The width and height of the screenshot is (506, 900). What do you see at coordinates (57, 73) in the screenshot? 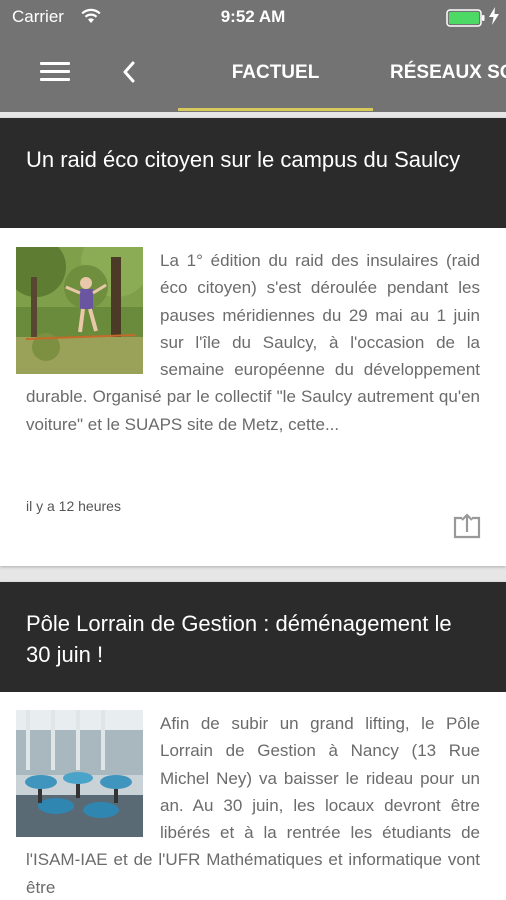
I see `hamburger-menu-icon` at bounding box center [57, 73].